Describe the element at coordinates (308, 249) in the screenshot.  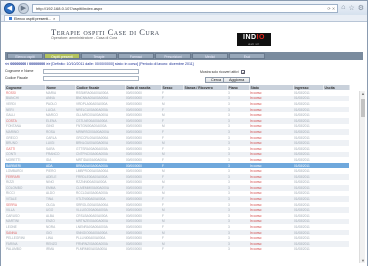
I see `table-cell: 01/08/2011` at that location.